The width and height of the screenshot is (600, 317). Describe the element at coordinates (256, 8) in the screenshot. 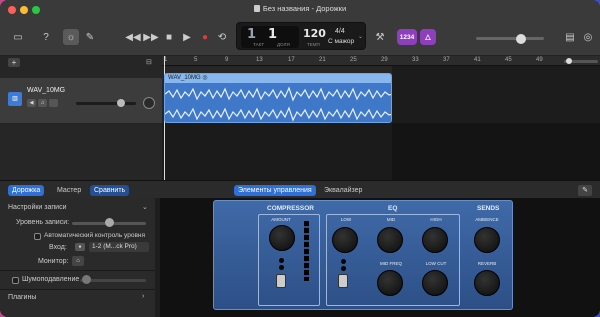

I see `document-icon` at that location.